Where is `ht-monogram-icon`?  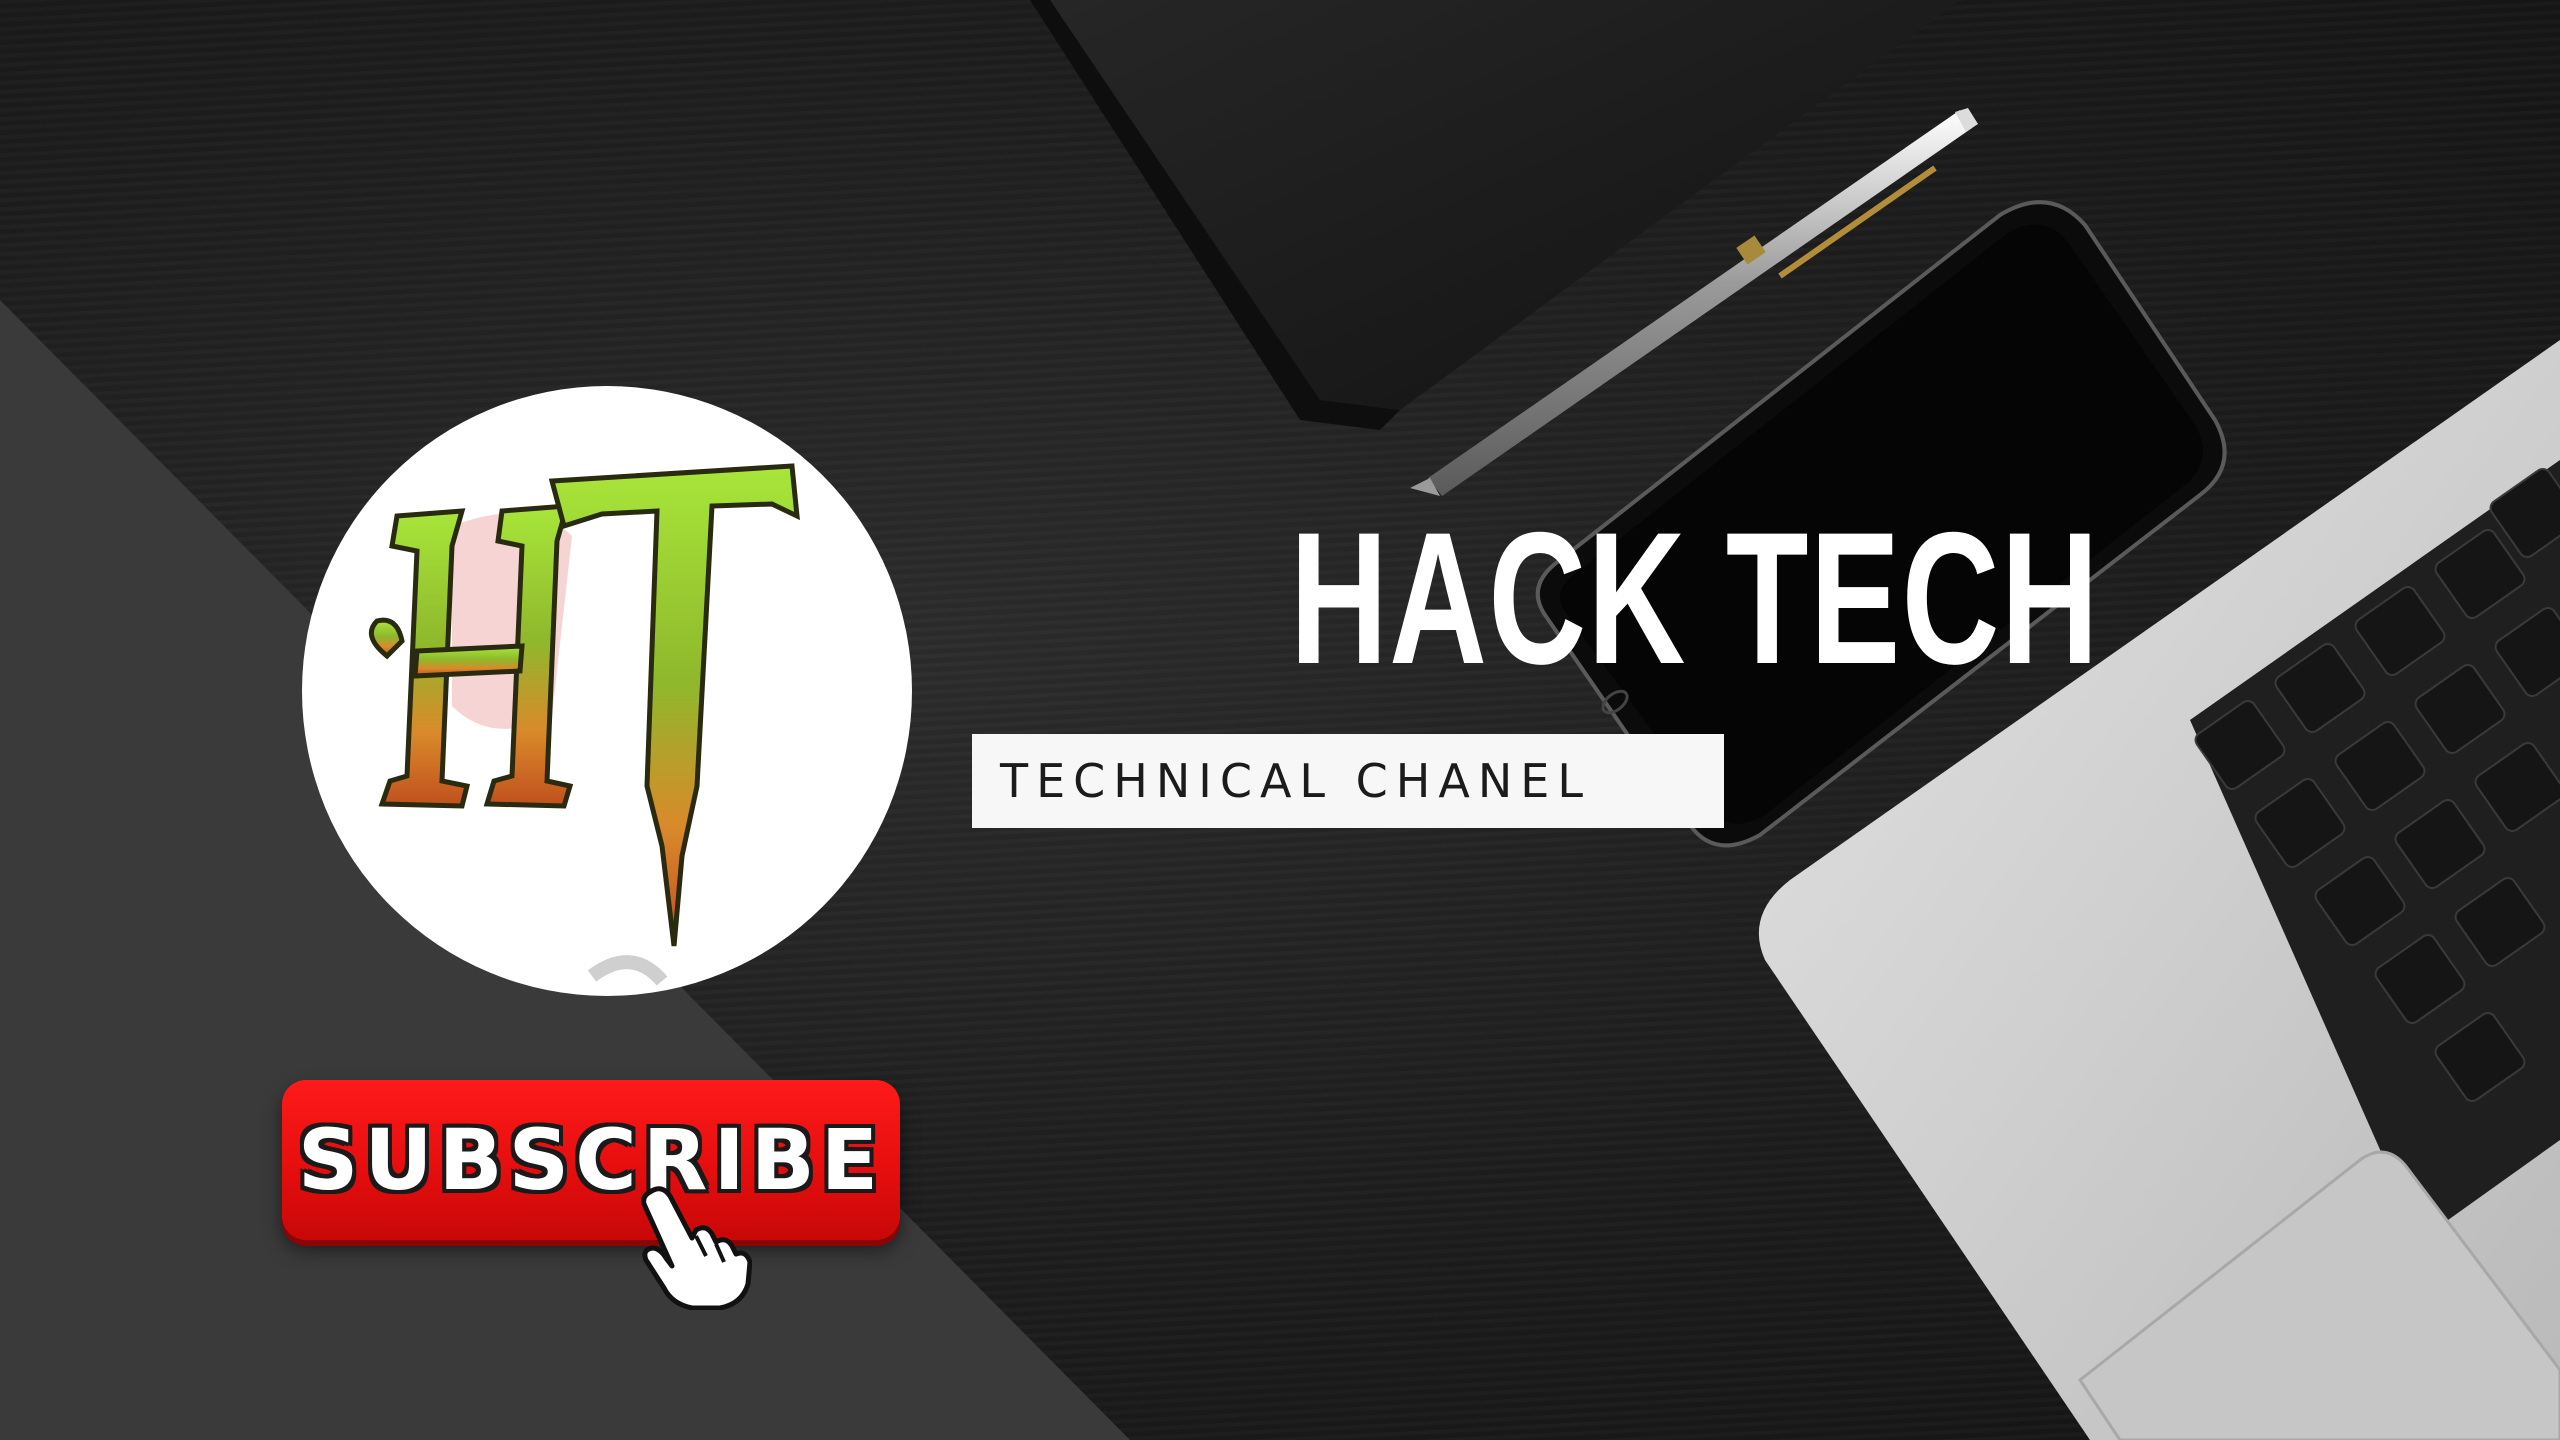
ht-monogram-icon is located at coordinates (584, 724).